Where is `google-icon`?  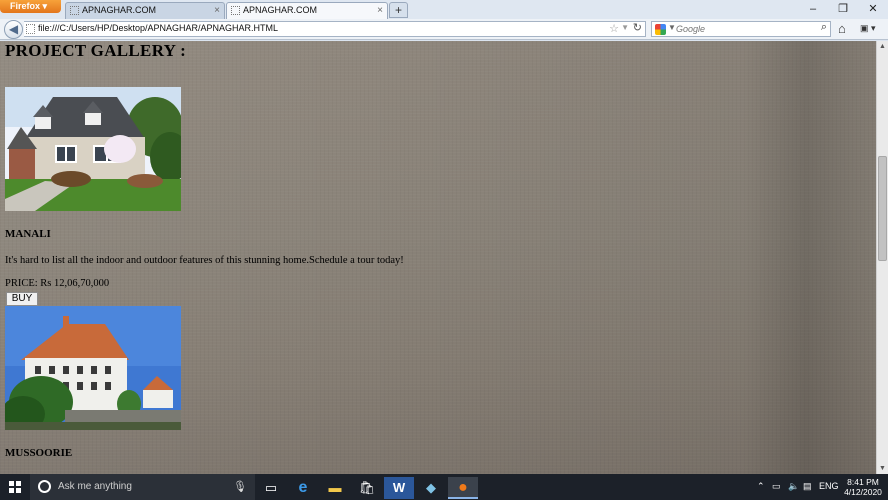
google-icon is located at coordinates (660, 29).